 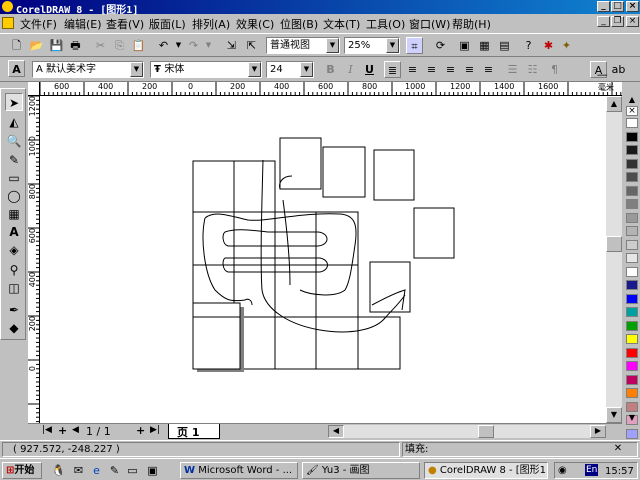 I want to click on interactive-fill-icon: ◈, so click(x=14, y=250).